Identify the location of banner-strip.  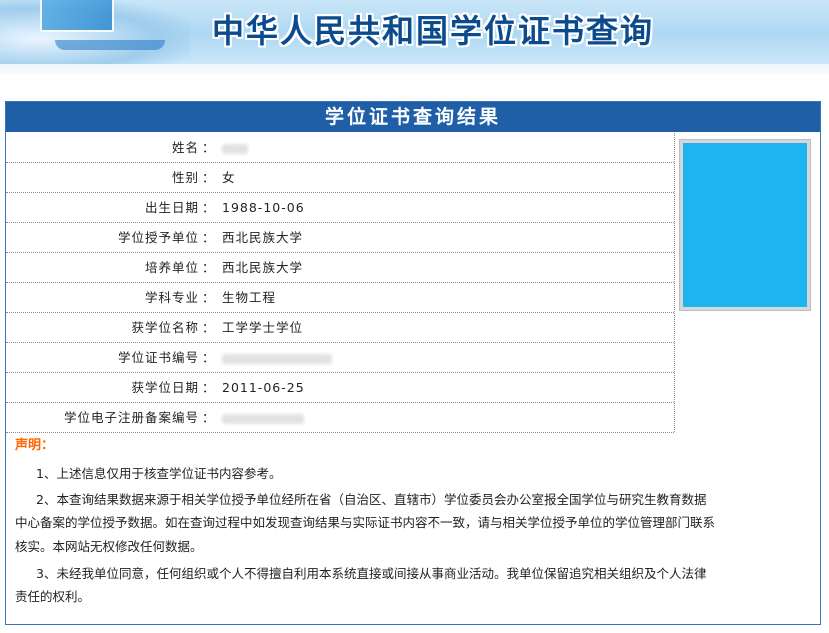
(414, 69).